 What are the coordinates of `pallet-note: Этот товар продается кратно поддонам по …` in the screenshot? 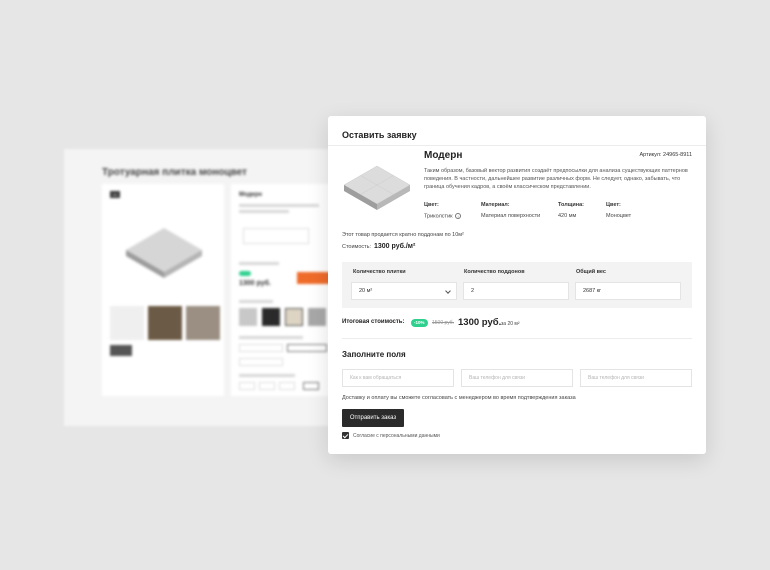 It's located at (403, 235).